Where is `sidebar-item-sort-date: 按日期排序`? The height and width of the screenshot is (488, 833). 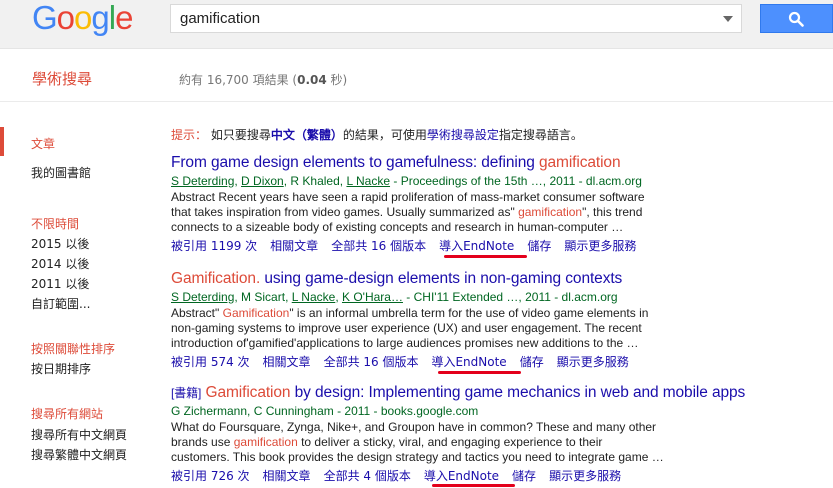
sidebar-item-sort-date: 按日期排序 is located at coordinates (61, 368).